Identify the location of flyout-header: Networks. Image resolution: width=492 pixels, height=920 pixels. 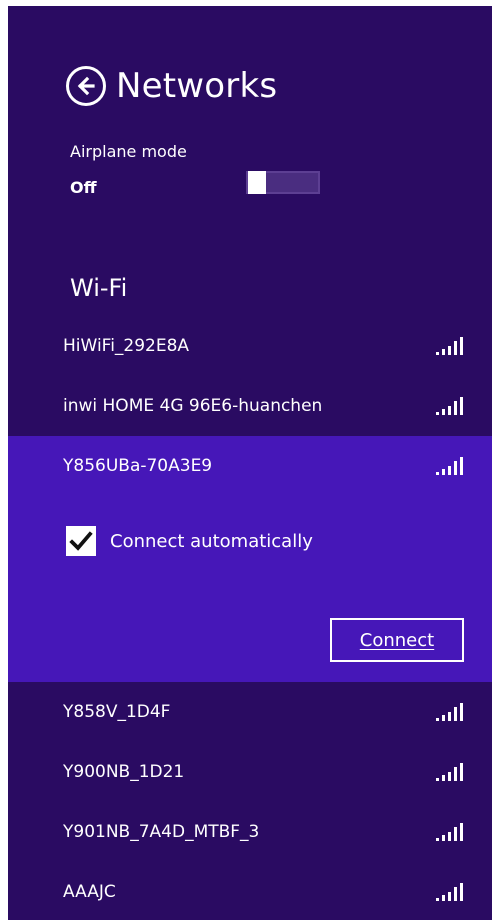
(171, 86).